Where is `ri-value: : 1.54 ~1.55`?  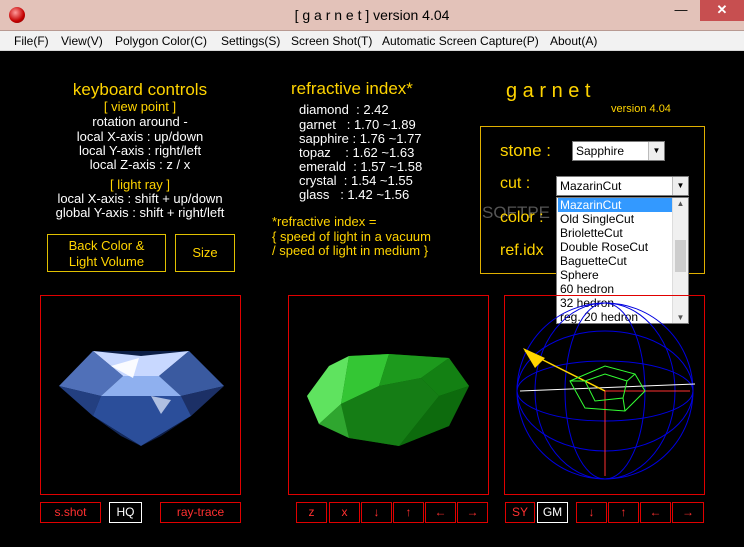
ri-value: : 1.54 ~1.55 is located at coordinates (378, 180).